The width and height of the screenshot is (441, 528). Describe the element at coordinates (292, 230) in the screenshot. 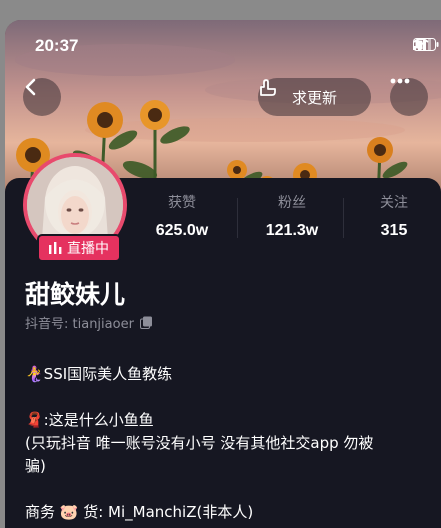

I see `stat-followers-value: 121.3w` at that location.